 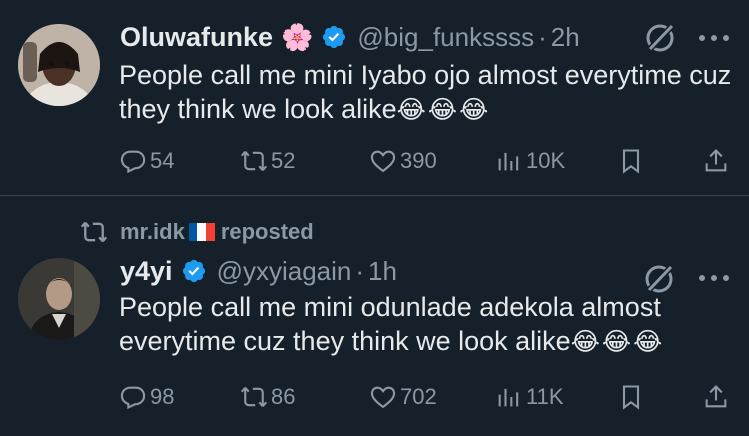 What do you see at coordinates (565, 37) in the screenshot?
I see `timestamp: 2h` at bounding box center [565, 37].